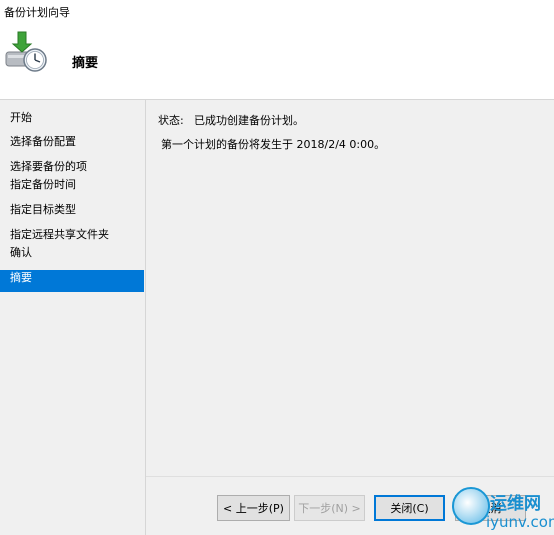 Image resolution: width=554 pixels, height=535 pixels. What do you see at coordinates (72, 185) in the screenshot?
I see `sidebar-item-backup-time: 指定备份时间` at bounding box center [72, 185].